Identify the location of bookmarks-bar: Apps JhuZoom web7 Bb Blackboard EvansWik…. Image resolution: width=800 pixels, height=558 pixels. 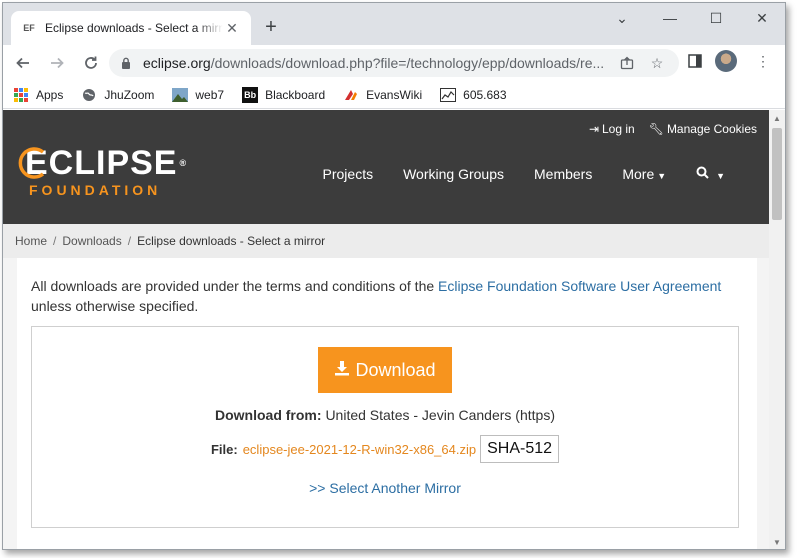
(394, 95).